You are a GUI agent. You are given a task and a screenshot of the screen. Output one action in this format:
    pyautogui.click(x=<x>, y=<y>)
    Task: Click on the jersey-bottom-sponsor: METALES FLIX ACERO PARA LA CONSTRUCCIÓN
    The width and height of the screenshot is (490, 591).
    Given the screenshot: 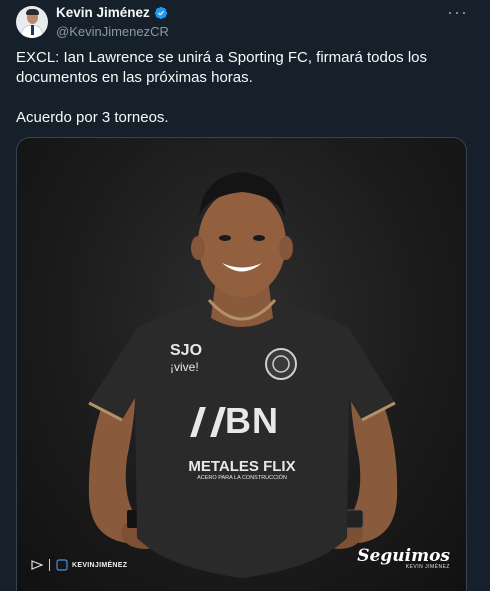 What is the action you would take?
    pyautogui.click(x=242, y=469)
    